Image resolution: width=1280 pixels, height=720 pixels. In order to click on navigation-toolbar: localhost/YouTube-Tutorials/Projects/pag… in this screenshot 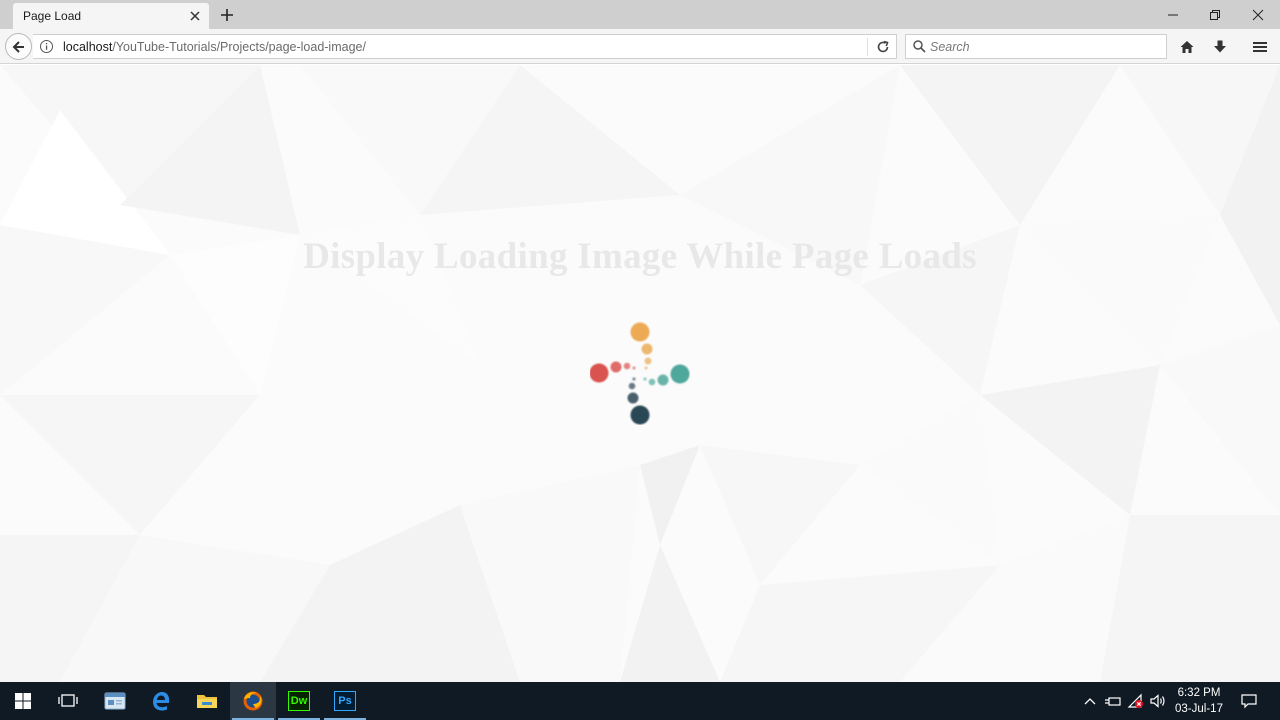, I will do `click(640, 46)`.